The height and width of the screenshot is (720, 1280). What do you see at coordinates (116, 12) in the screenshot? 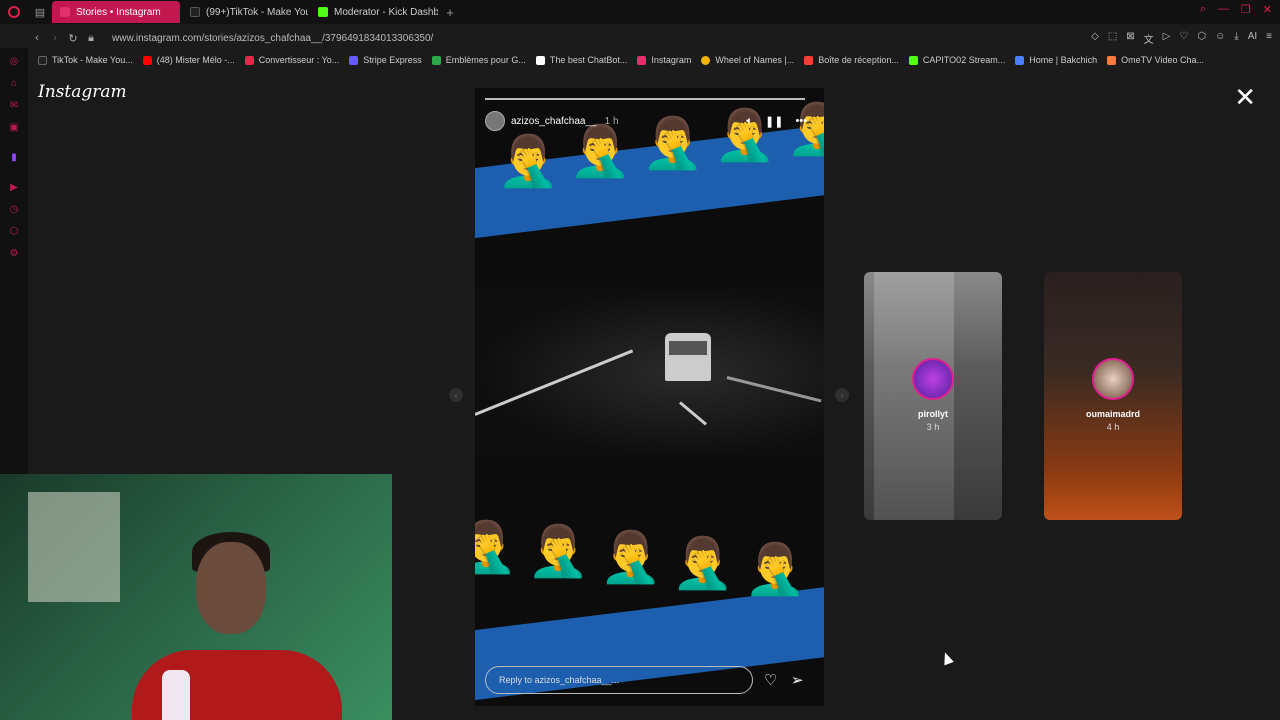
I see `tab-instagram: Stories • Instagram` at bounding box center [116, 12].